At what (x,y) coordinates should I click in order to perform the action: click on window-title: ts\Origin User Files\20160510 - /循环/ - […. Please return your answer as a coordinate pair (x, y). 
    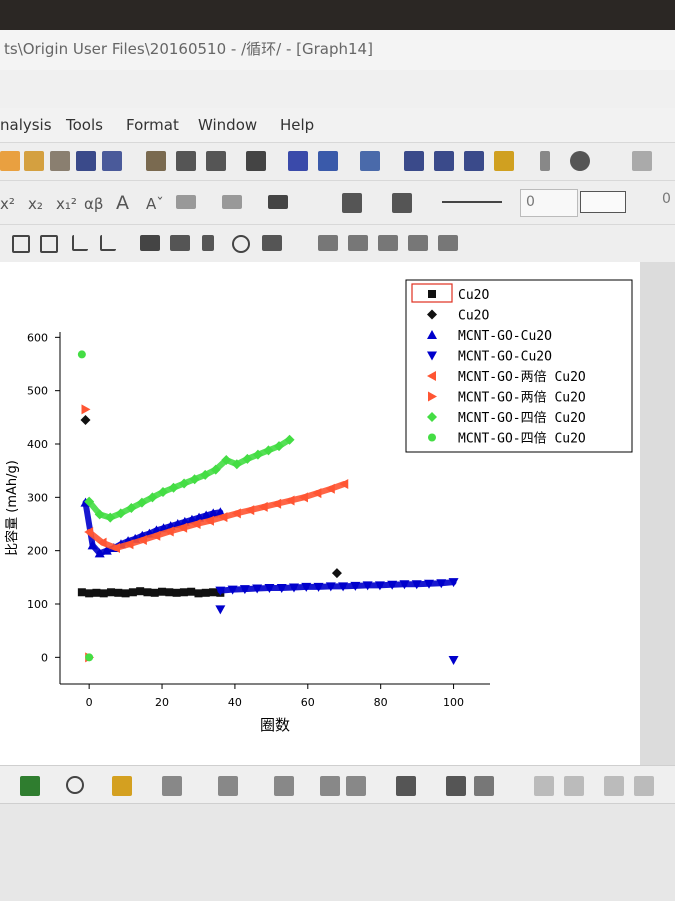
    Looking at the image, I should click on (188, 49).